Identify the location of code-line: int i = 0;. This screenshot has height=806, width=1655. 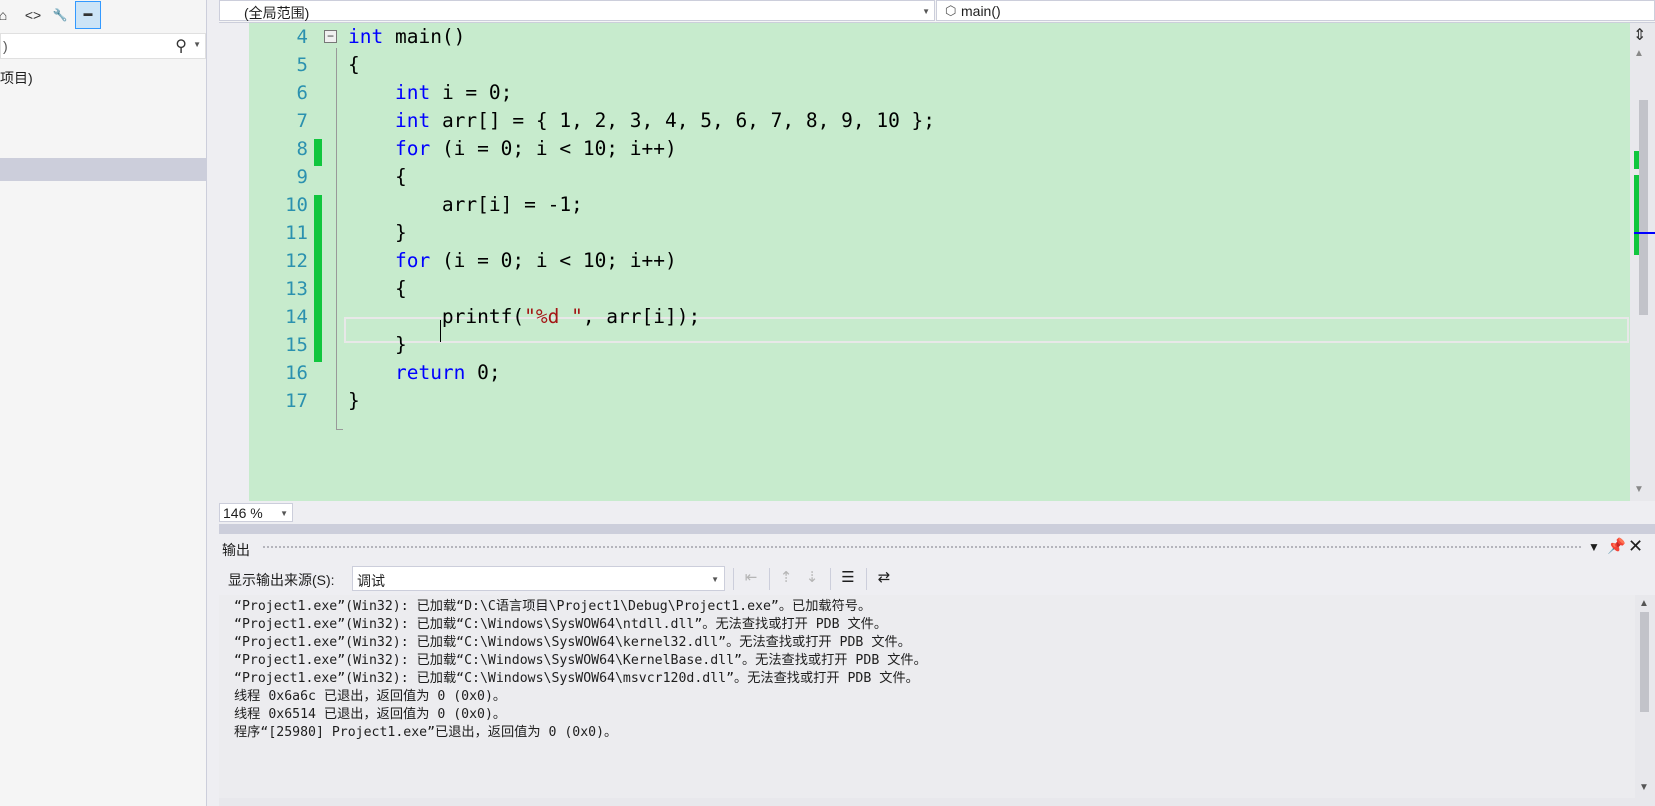
(453, 92).